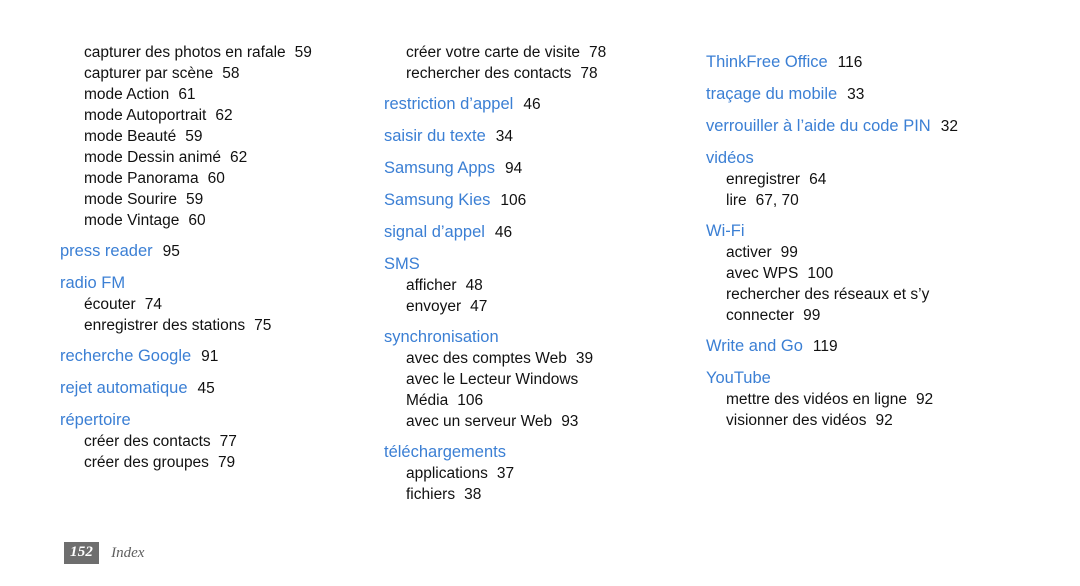  Describe the element at coordinates (762, 273) in the screenshot. I see `index-subentry-label: avec WPS` at that location.